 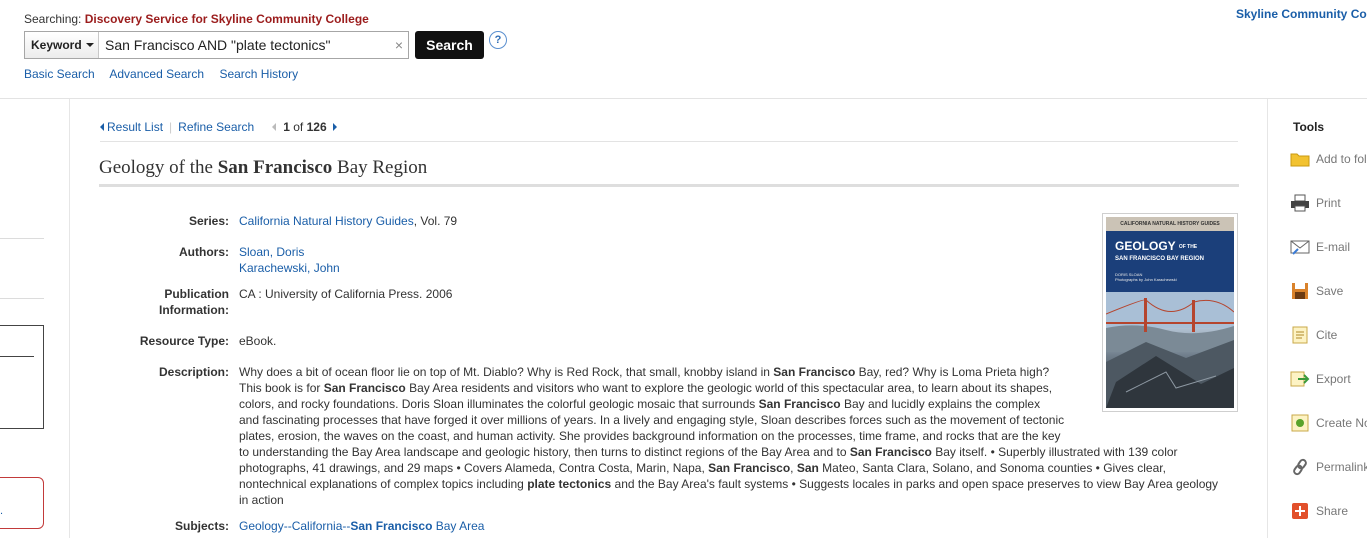 What do you see at coordinates (22, 503) in the screenshot?
I see `left-panel-alert-box` at bounding box center [22, 503].